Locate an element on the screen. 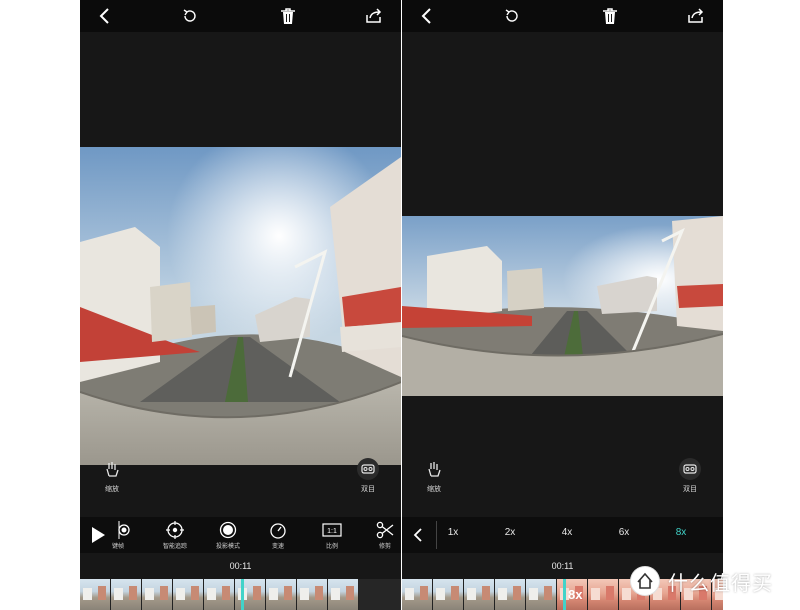 This screenshot has height=610, width=800. sphere-icon is located at coordinates (228, 530).